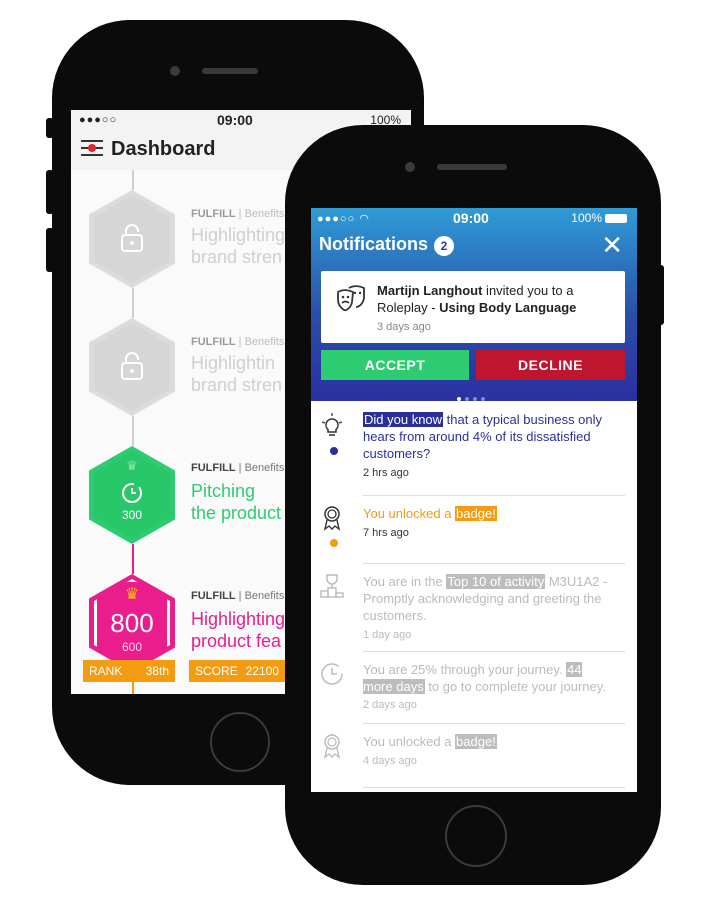 The image size is (710, 902). I want to click on signal-indicator: ●●●○○ ◠, so click(343, 219).